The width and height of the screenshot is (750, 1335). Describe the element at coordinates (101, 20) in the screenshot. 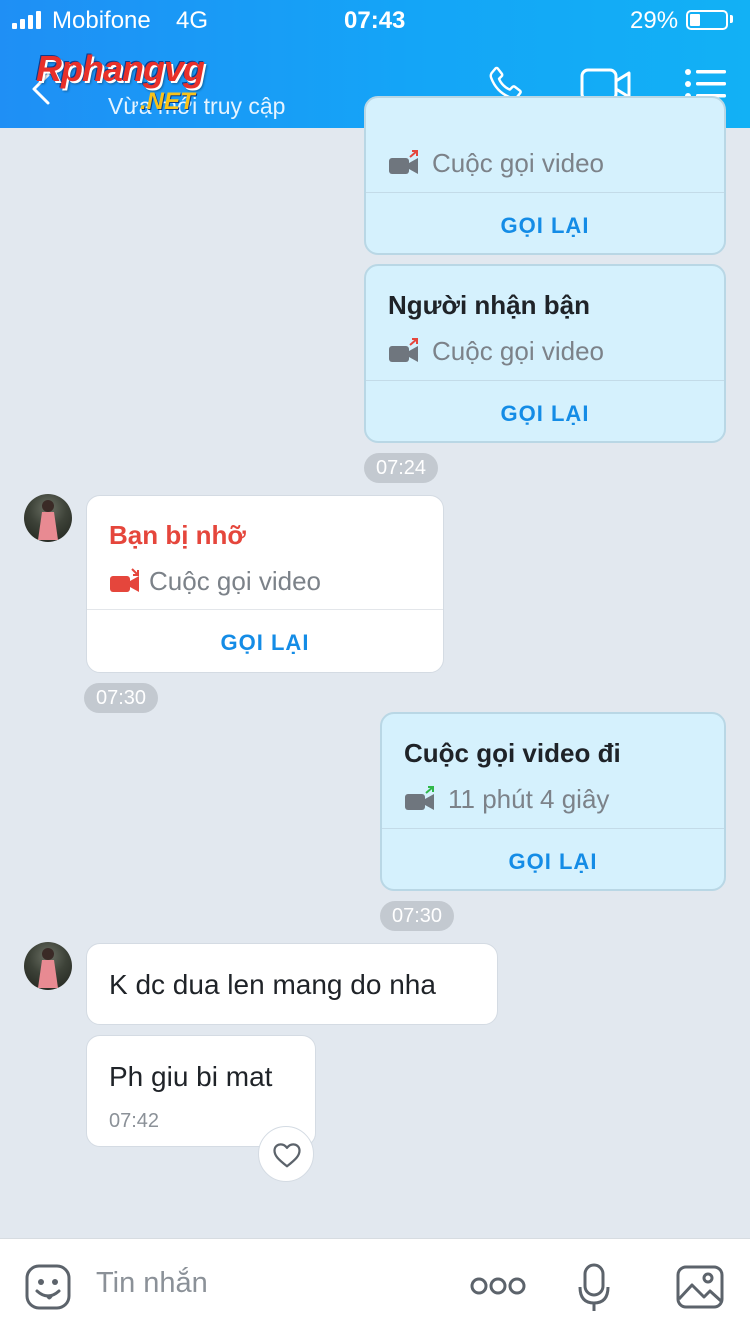

I see `carrier-name: Mobifone` at that location.